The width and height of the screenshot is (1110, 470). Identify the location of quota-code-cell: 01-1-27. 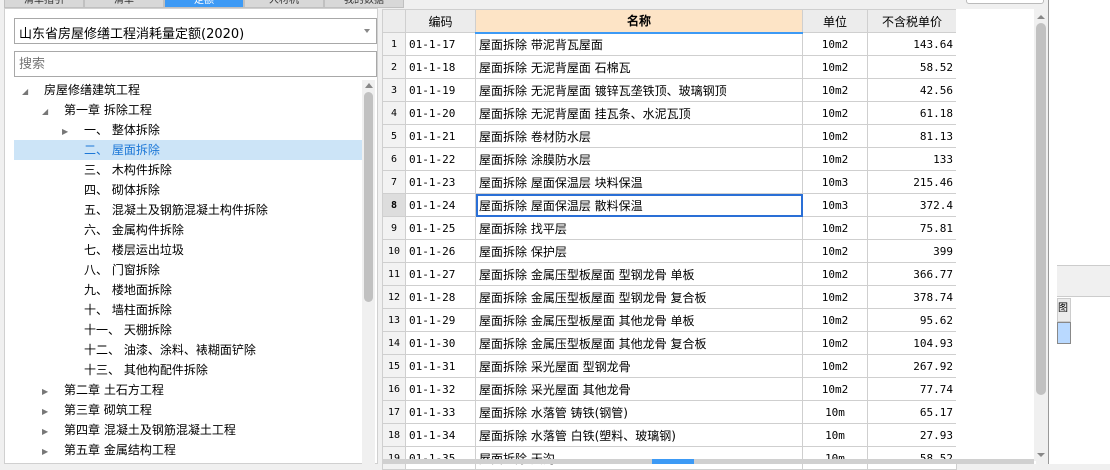
(440, 274).